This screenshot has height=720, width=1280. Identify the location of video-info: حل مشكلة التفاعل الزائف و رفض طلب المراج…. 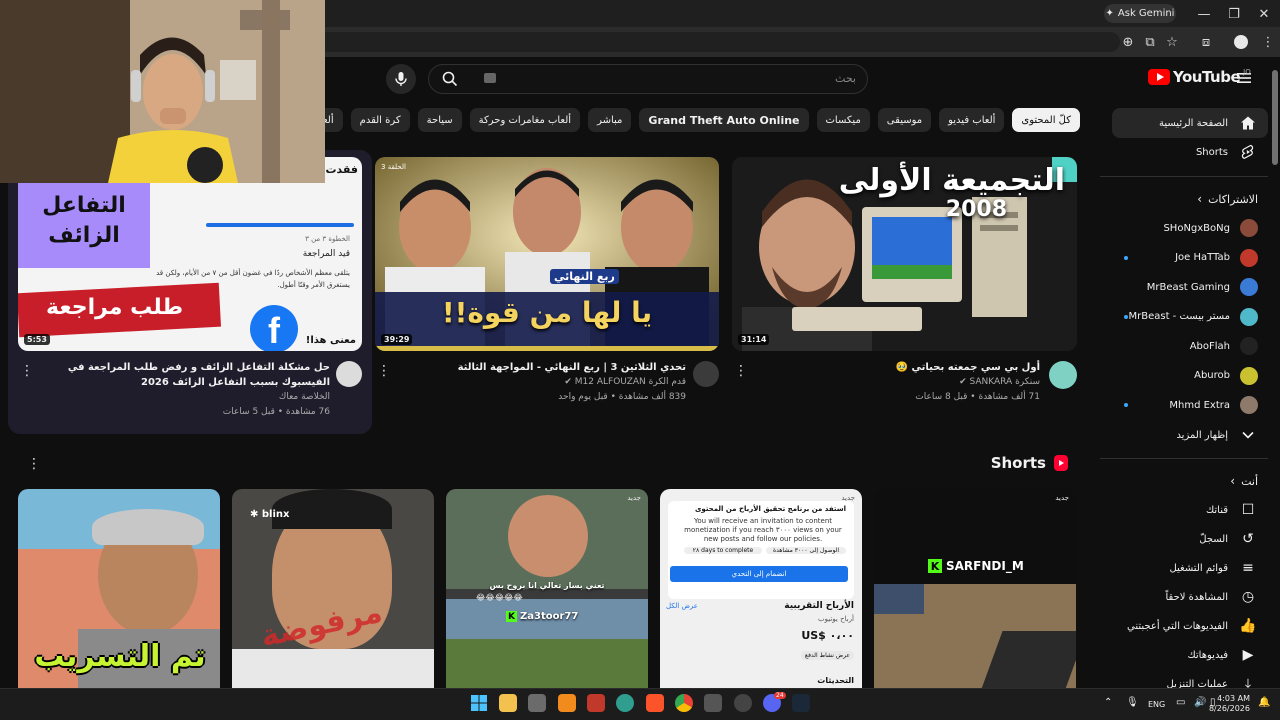
(180, 390).